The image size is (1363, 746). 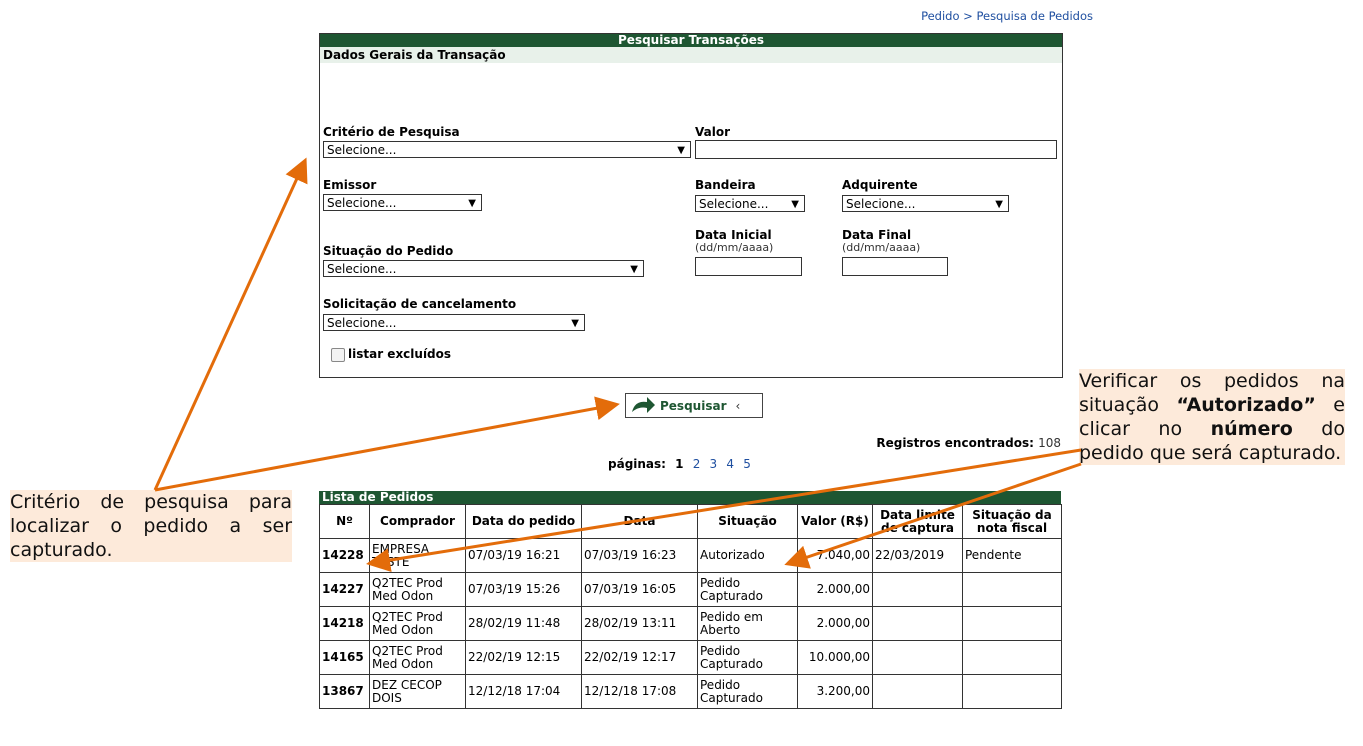 What do you see at coordinates (734, 247) in the screenshot?
I see `data-inicial-hint: (dd/mm/aaaa)` at bounding box center [734, 247].